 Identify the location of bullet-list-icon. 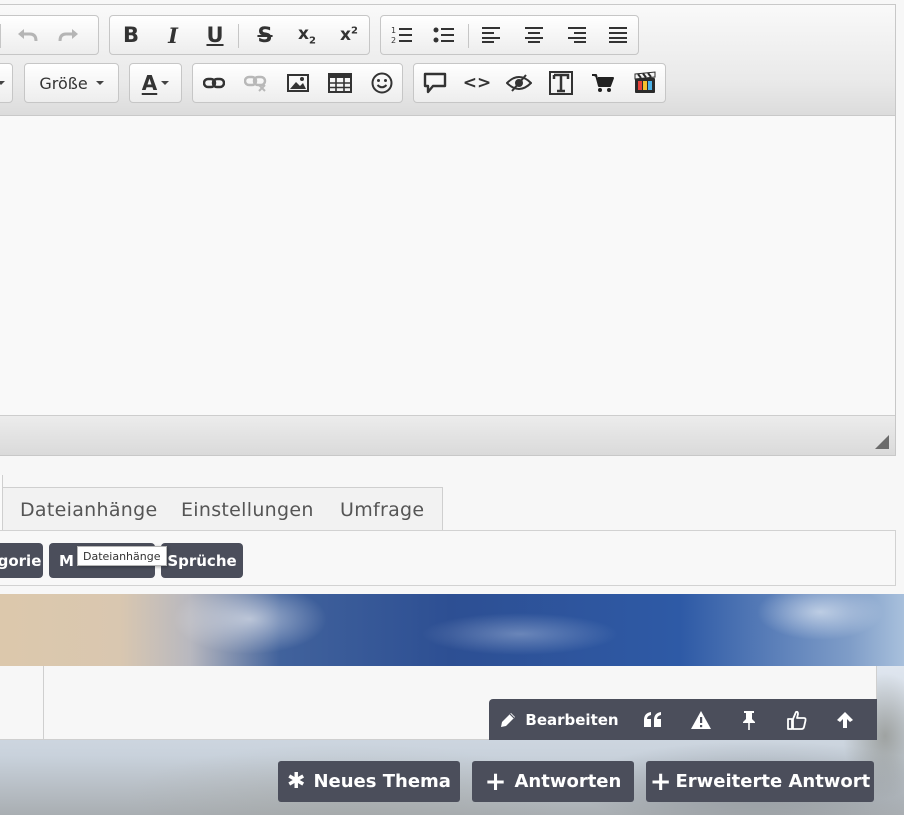
(443, 35).